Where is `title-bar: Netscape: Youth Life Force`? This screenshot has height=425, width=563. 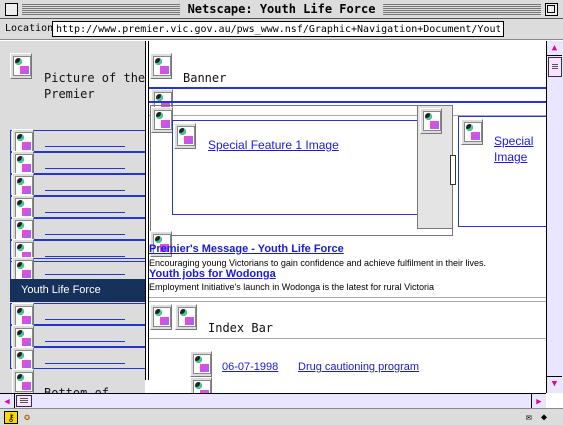 title-bar: Netscape: Youth Life Force is located at coordinates (281, 9).